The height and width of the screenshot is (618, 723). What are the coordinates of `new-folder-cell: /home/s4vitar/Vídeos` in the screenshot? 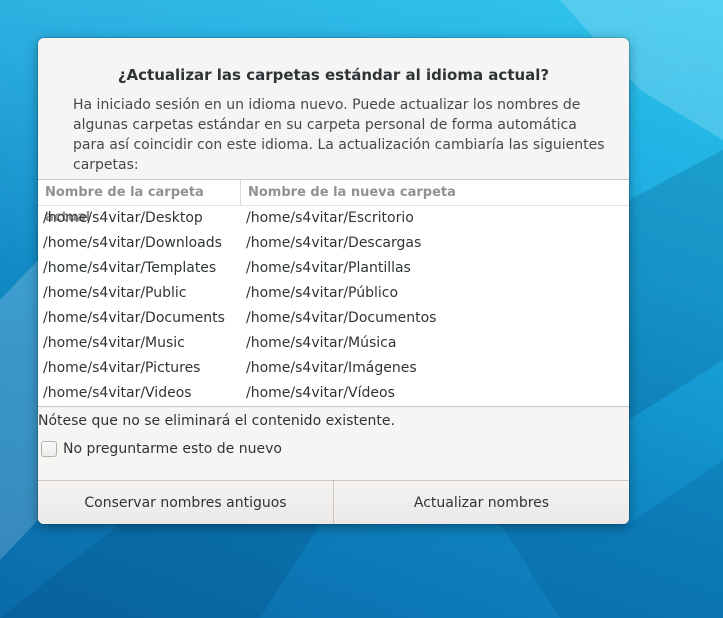 It's located at (320, 393).